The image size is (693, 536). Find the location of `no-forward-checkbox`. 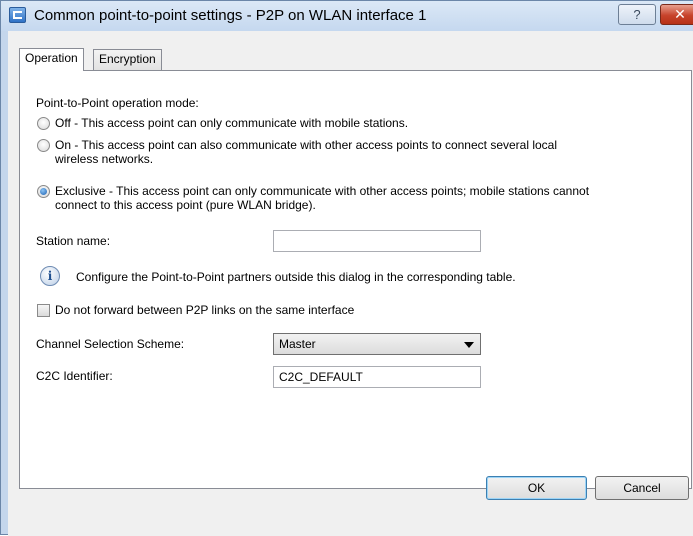

no-forward-checkbox is located at coordinates (43, 310).